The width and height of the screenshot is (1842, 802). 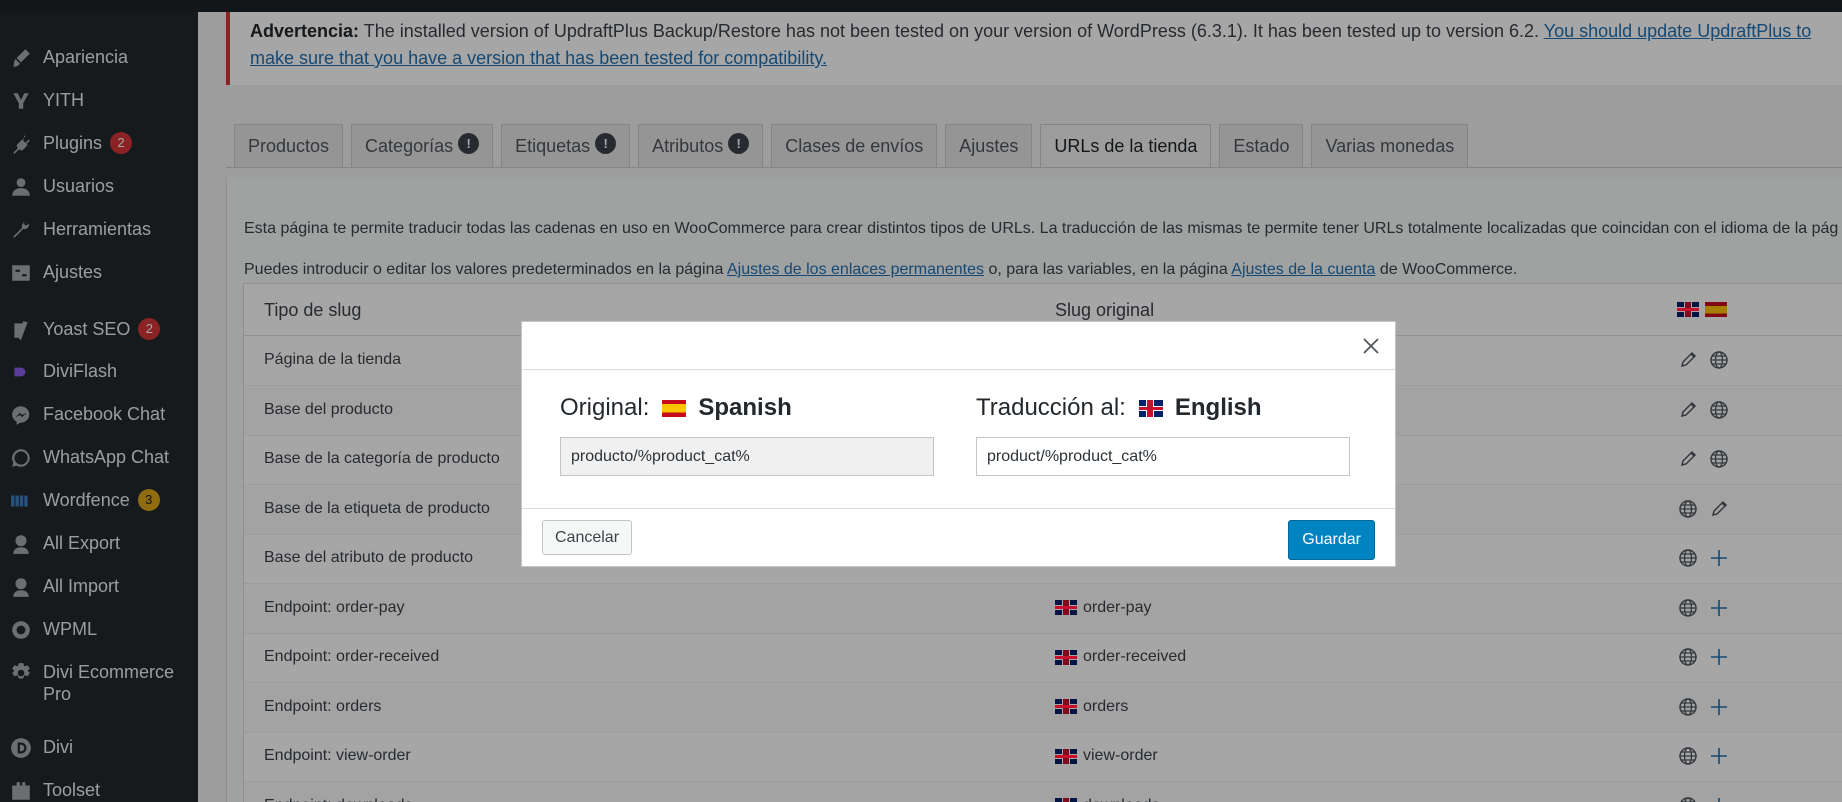 I want to click on original-slug-field, so click(x=747, y=456).